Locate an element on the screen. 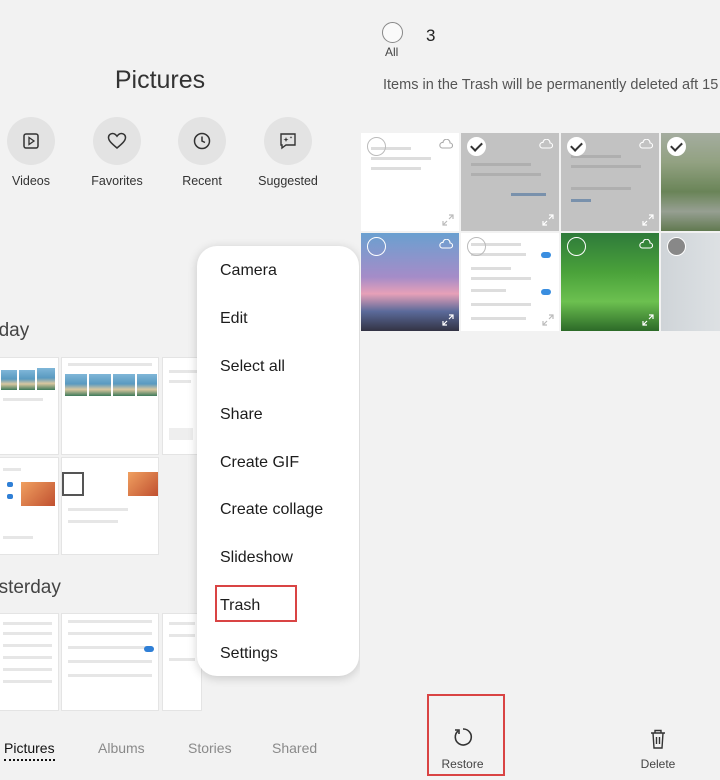 This screenshot has width=720, height=780. nav-shared: Shared is located at coordinates (294, 748).